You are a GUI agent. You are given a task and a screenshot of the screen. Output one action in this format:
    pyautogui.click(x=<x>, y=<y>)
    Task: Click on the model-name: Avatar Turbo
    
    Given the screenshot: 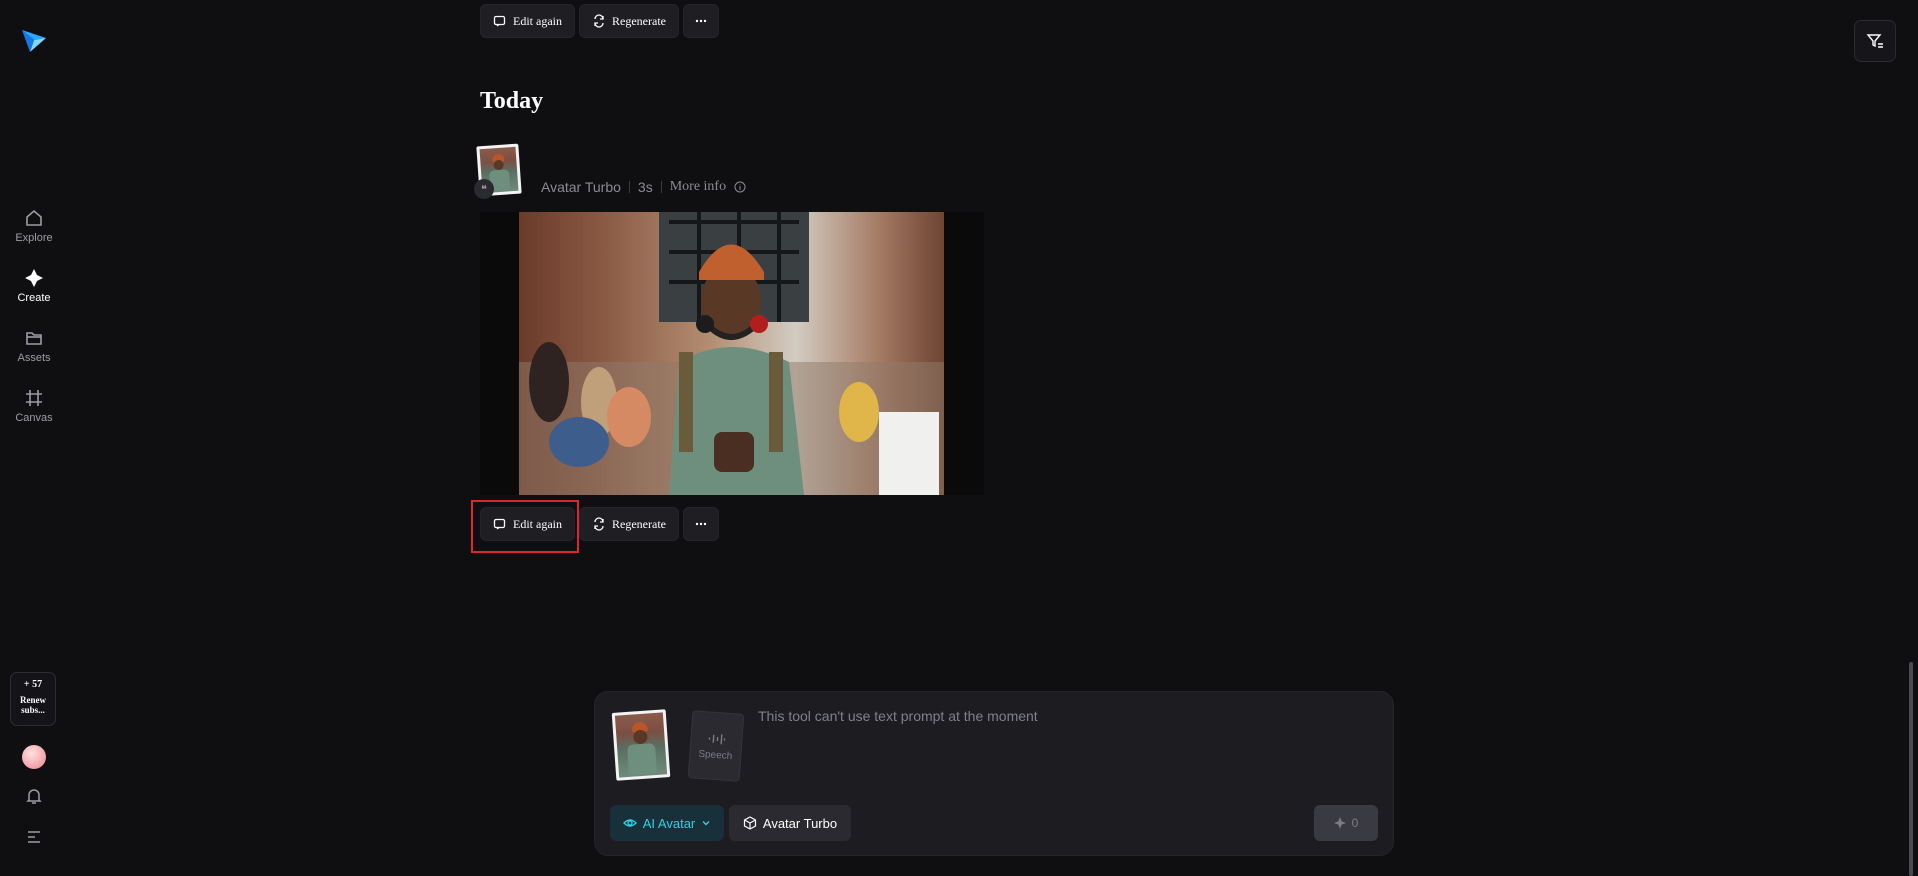 What is the action you would take?
    pyautogui.click(x=581, y=187)
    